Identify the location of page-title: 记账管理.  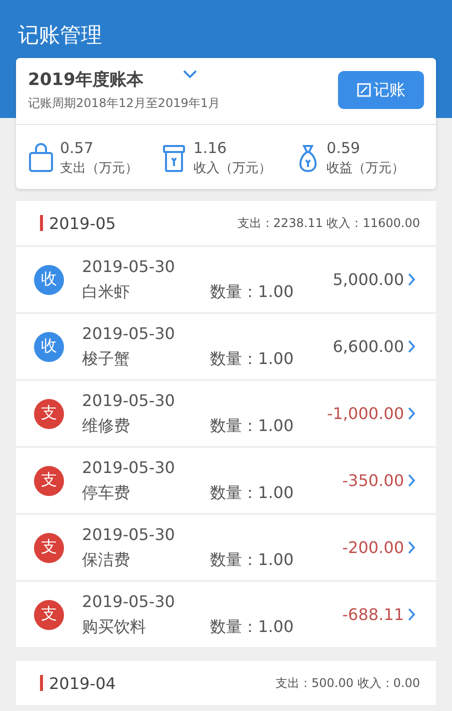
(60, 35).